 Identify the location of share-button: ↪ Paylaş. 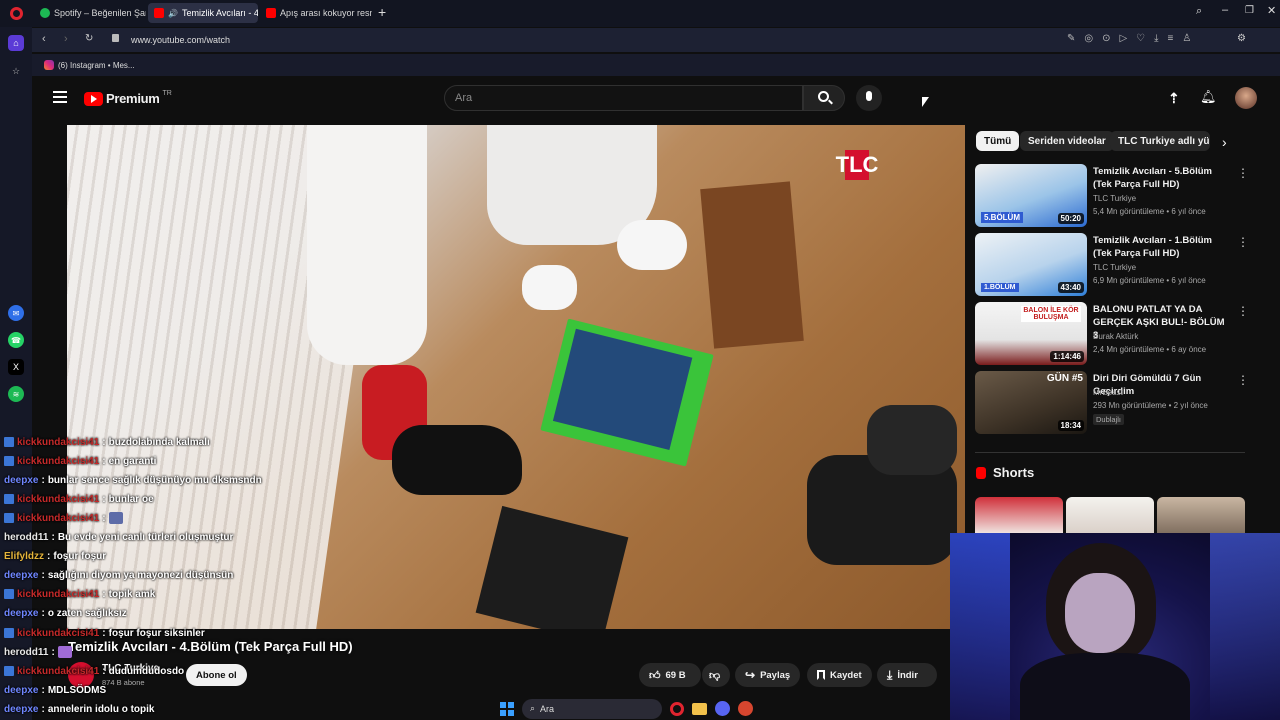
(768, 675).